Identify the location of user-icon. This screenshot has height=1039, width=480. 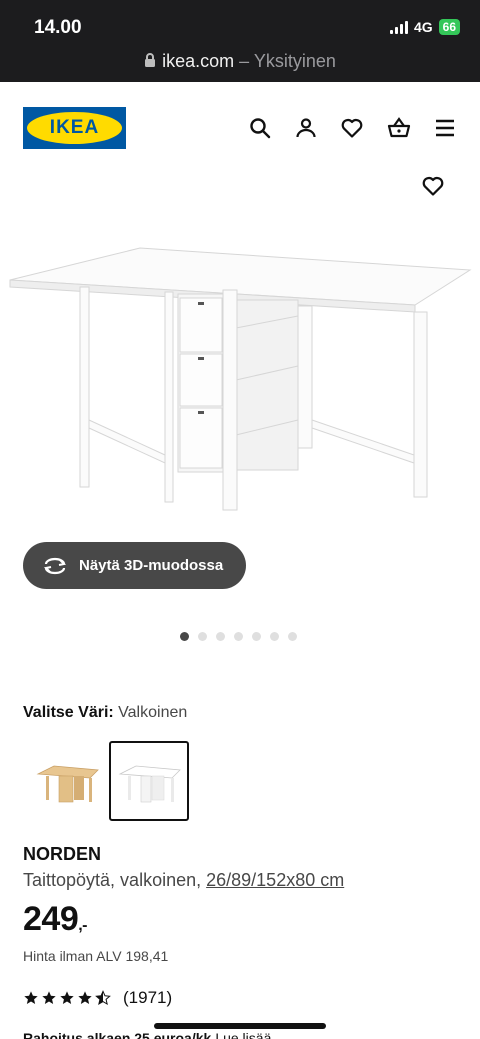
(306, 128).